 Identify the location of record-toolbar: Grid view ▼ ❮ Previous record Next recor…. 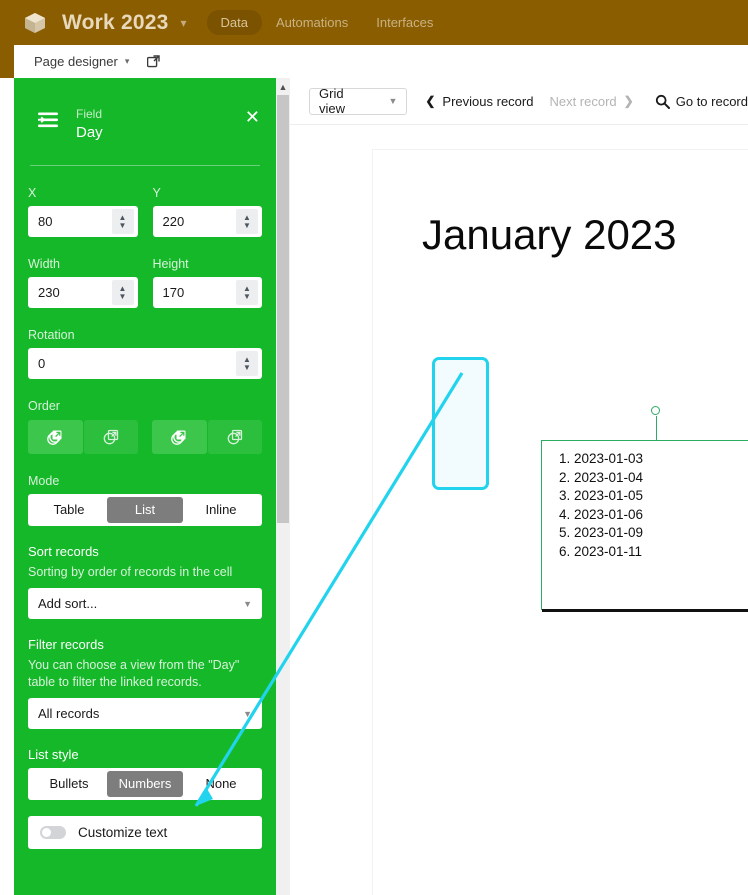
(519, 101).